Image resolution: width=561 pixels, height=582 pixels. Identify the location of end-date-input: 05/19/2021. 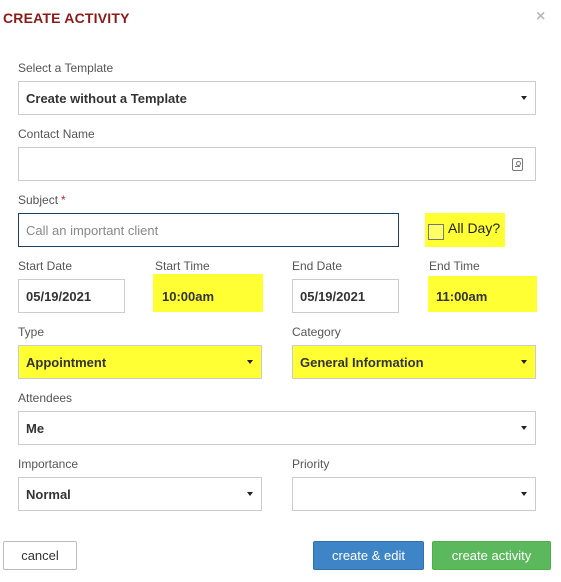
(345, 296).